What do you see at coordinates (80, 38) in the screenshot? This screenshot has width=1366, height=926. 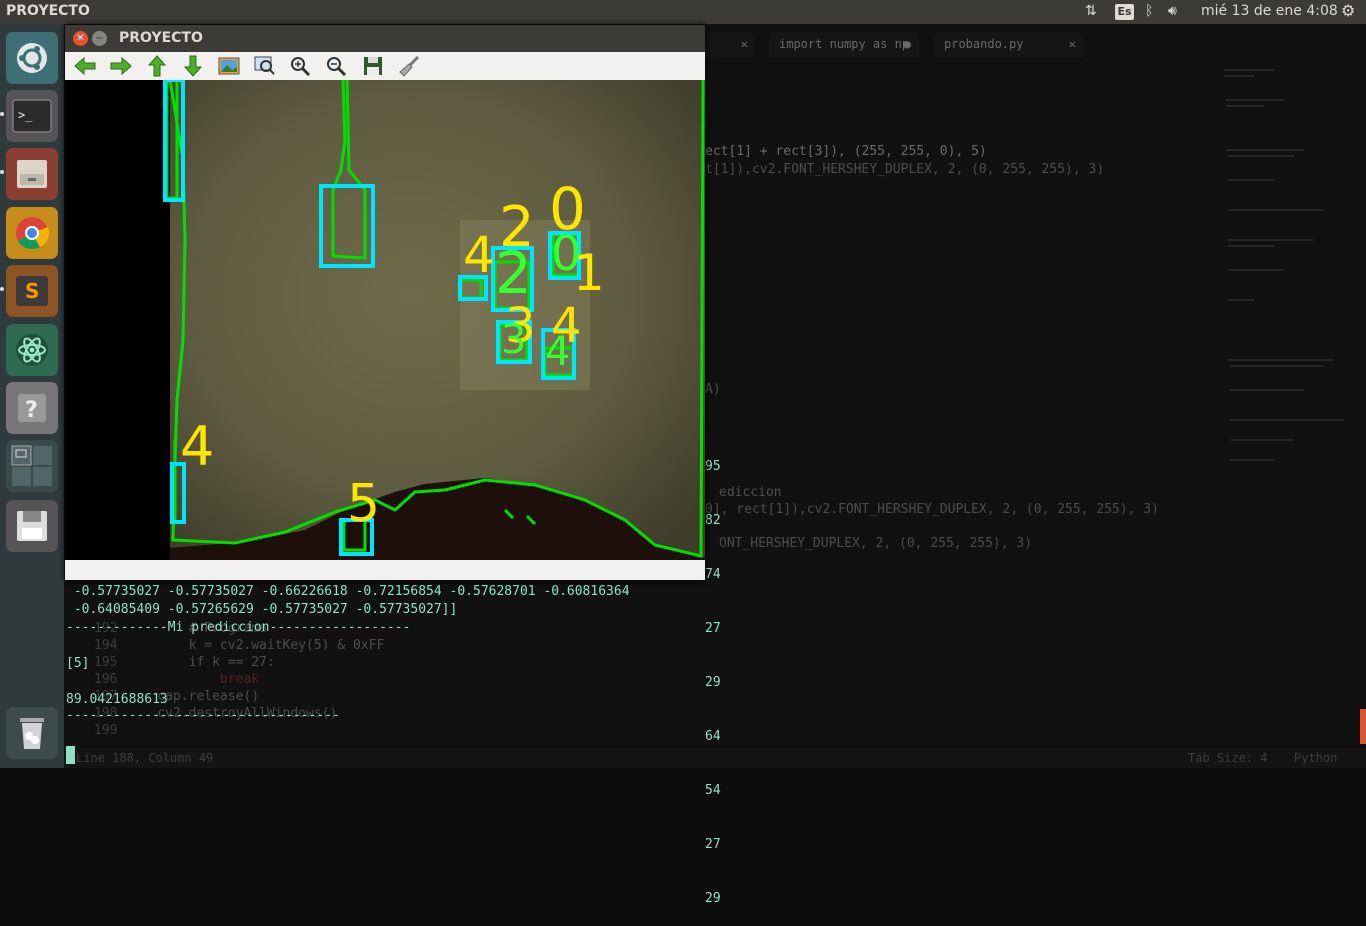 I see `close-window-button: ✕` at bounding box center [80, 38].